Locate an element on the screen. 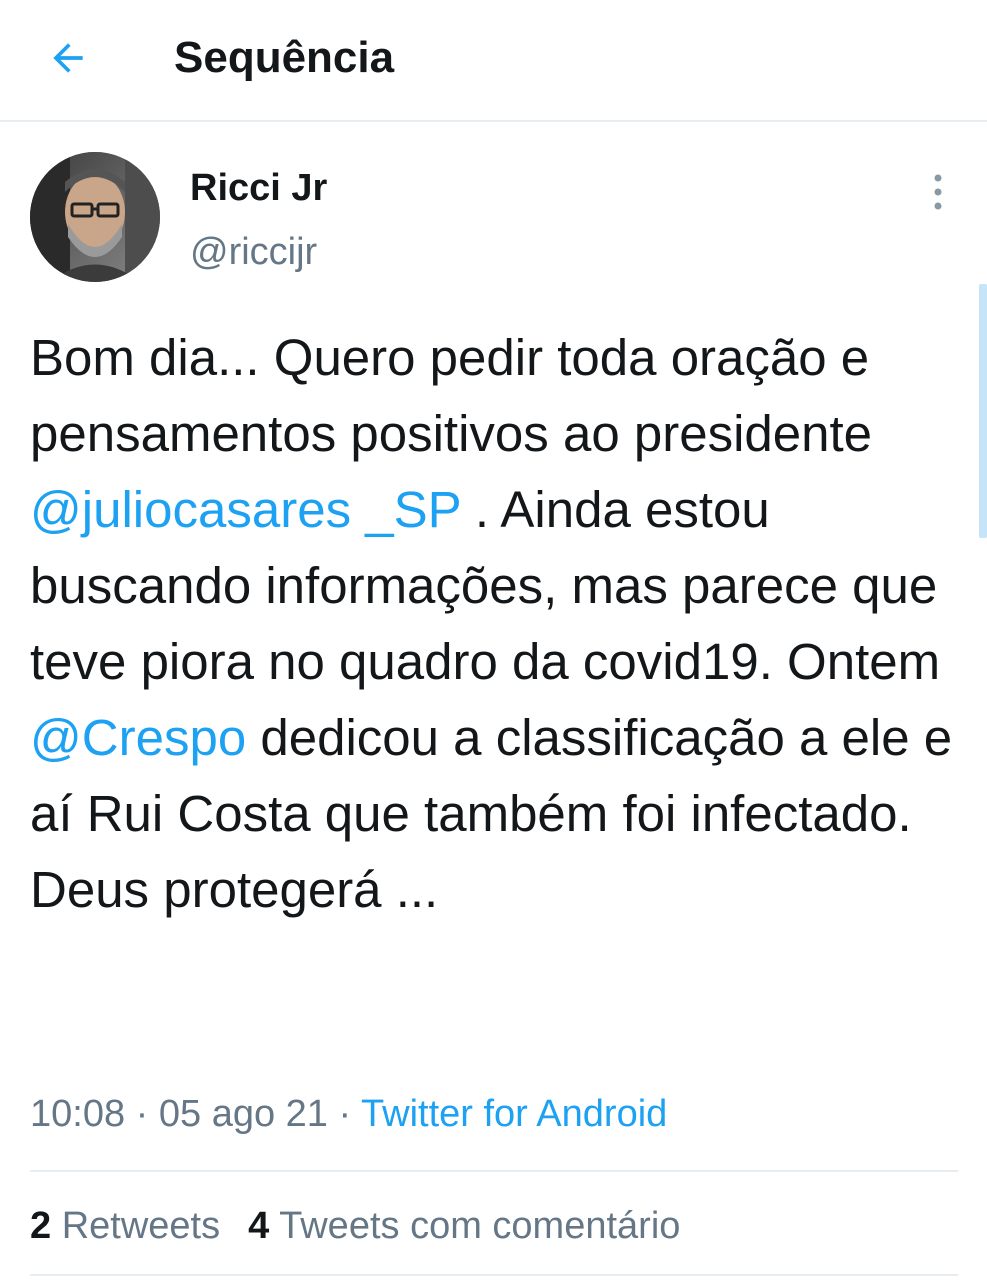  tweet-stats: 2 Retweets 4 Tweets com comentário is located at coordinates (369, 1226).